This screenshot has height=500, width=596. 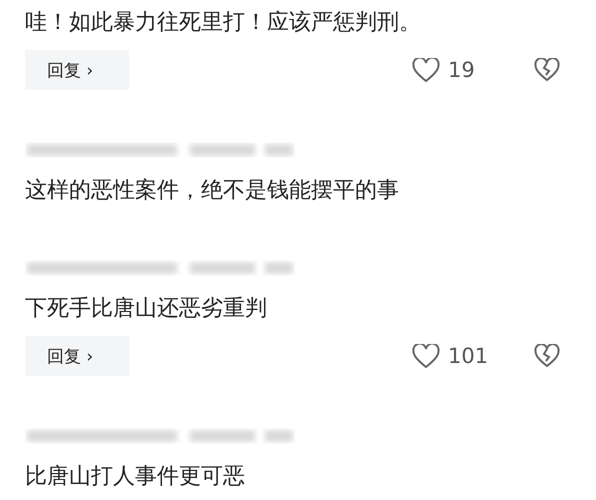 I want to click on comment-text: 哇！如此暴力往死里打！应该严惩判刑。, so click(x=223, y=23).